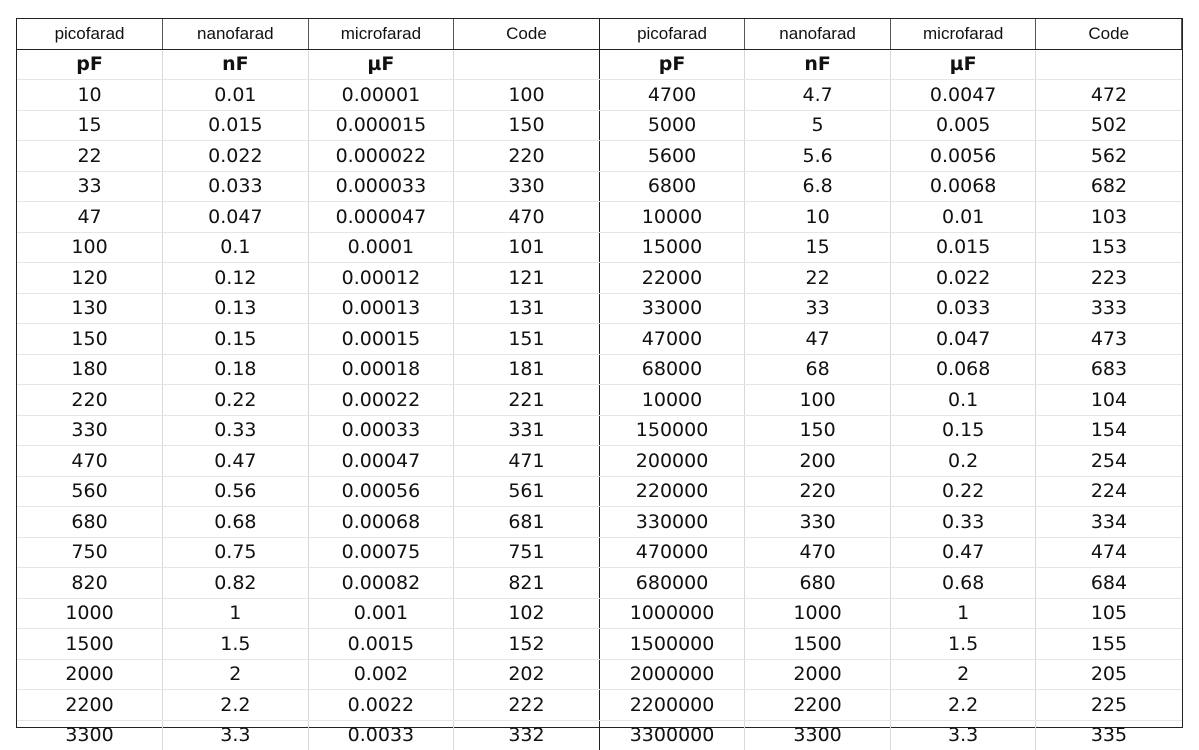 Image resolution: width=1199 pixels, height=750 pixels. Describe the element at coordinates (526, 278) in the screenshot. I see `table-cell: 121` at that location.